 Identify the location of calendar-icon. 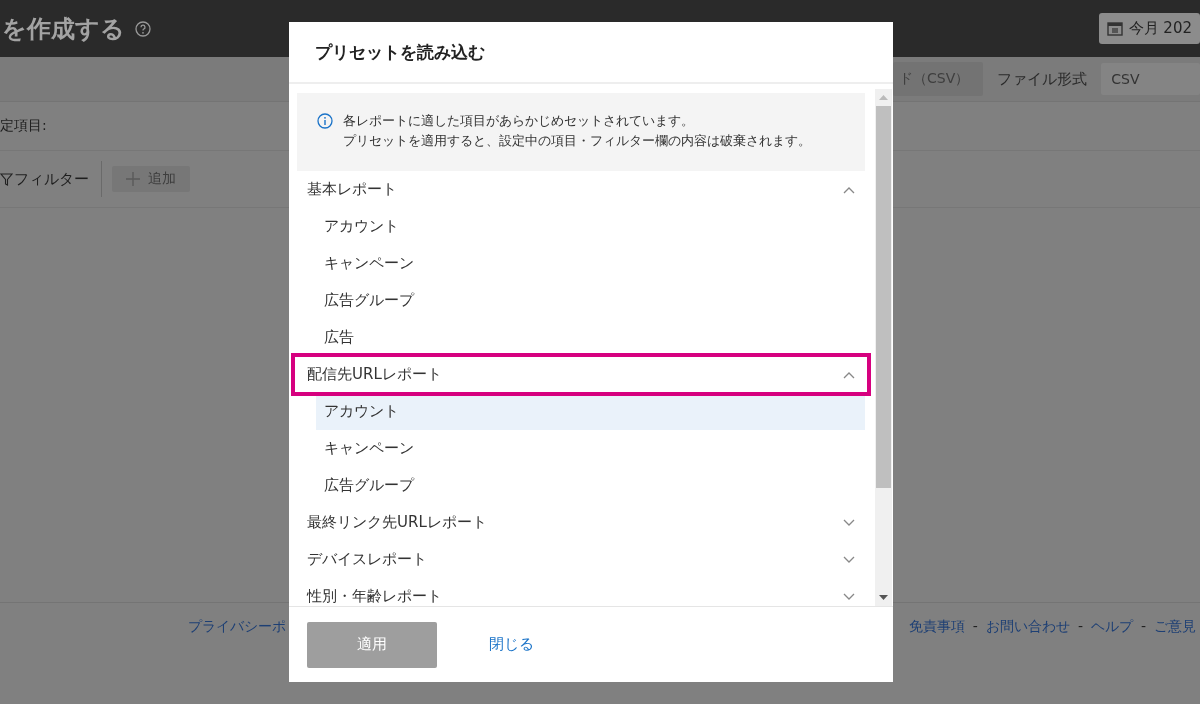
(1114, 28).